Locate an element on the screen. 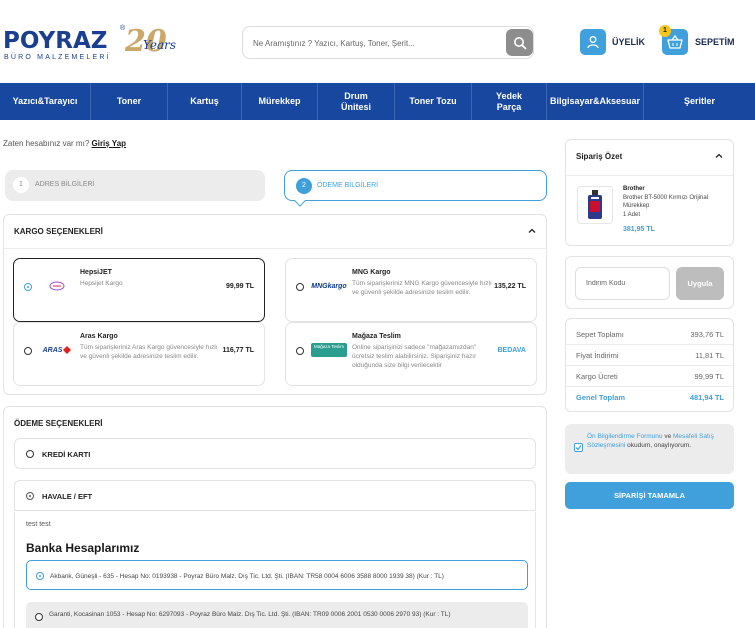 The height and width of the screenshot is (628, 755). total-label: Kargo Ücreti is located at coordinates (597, 376).